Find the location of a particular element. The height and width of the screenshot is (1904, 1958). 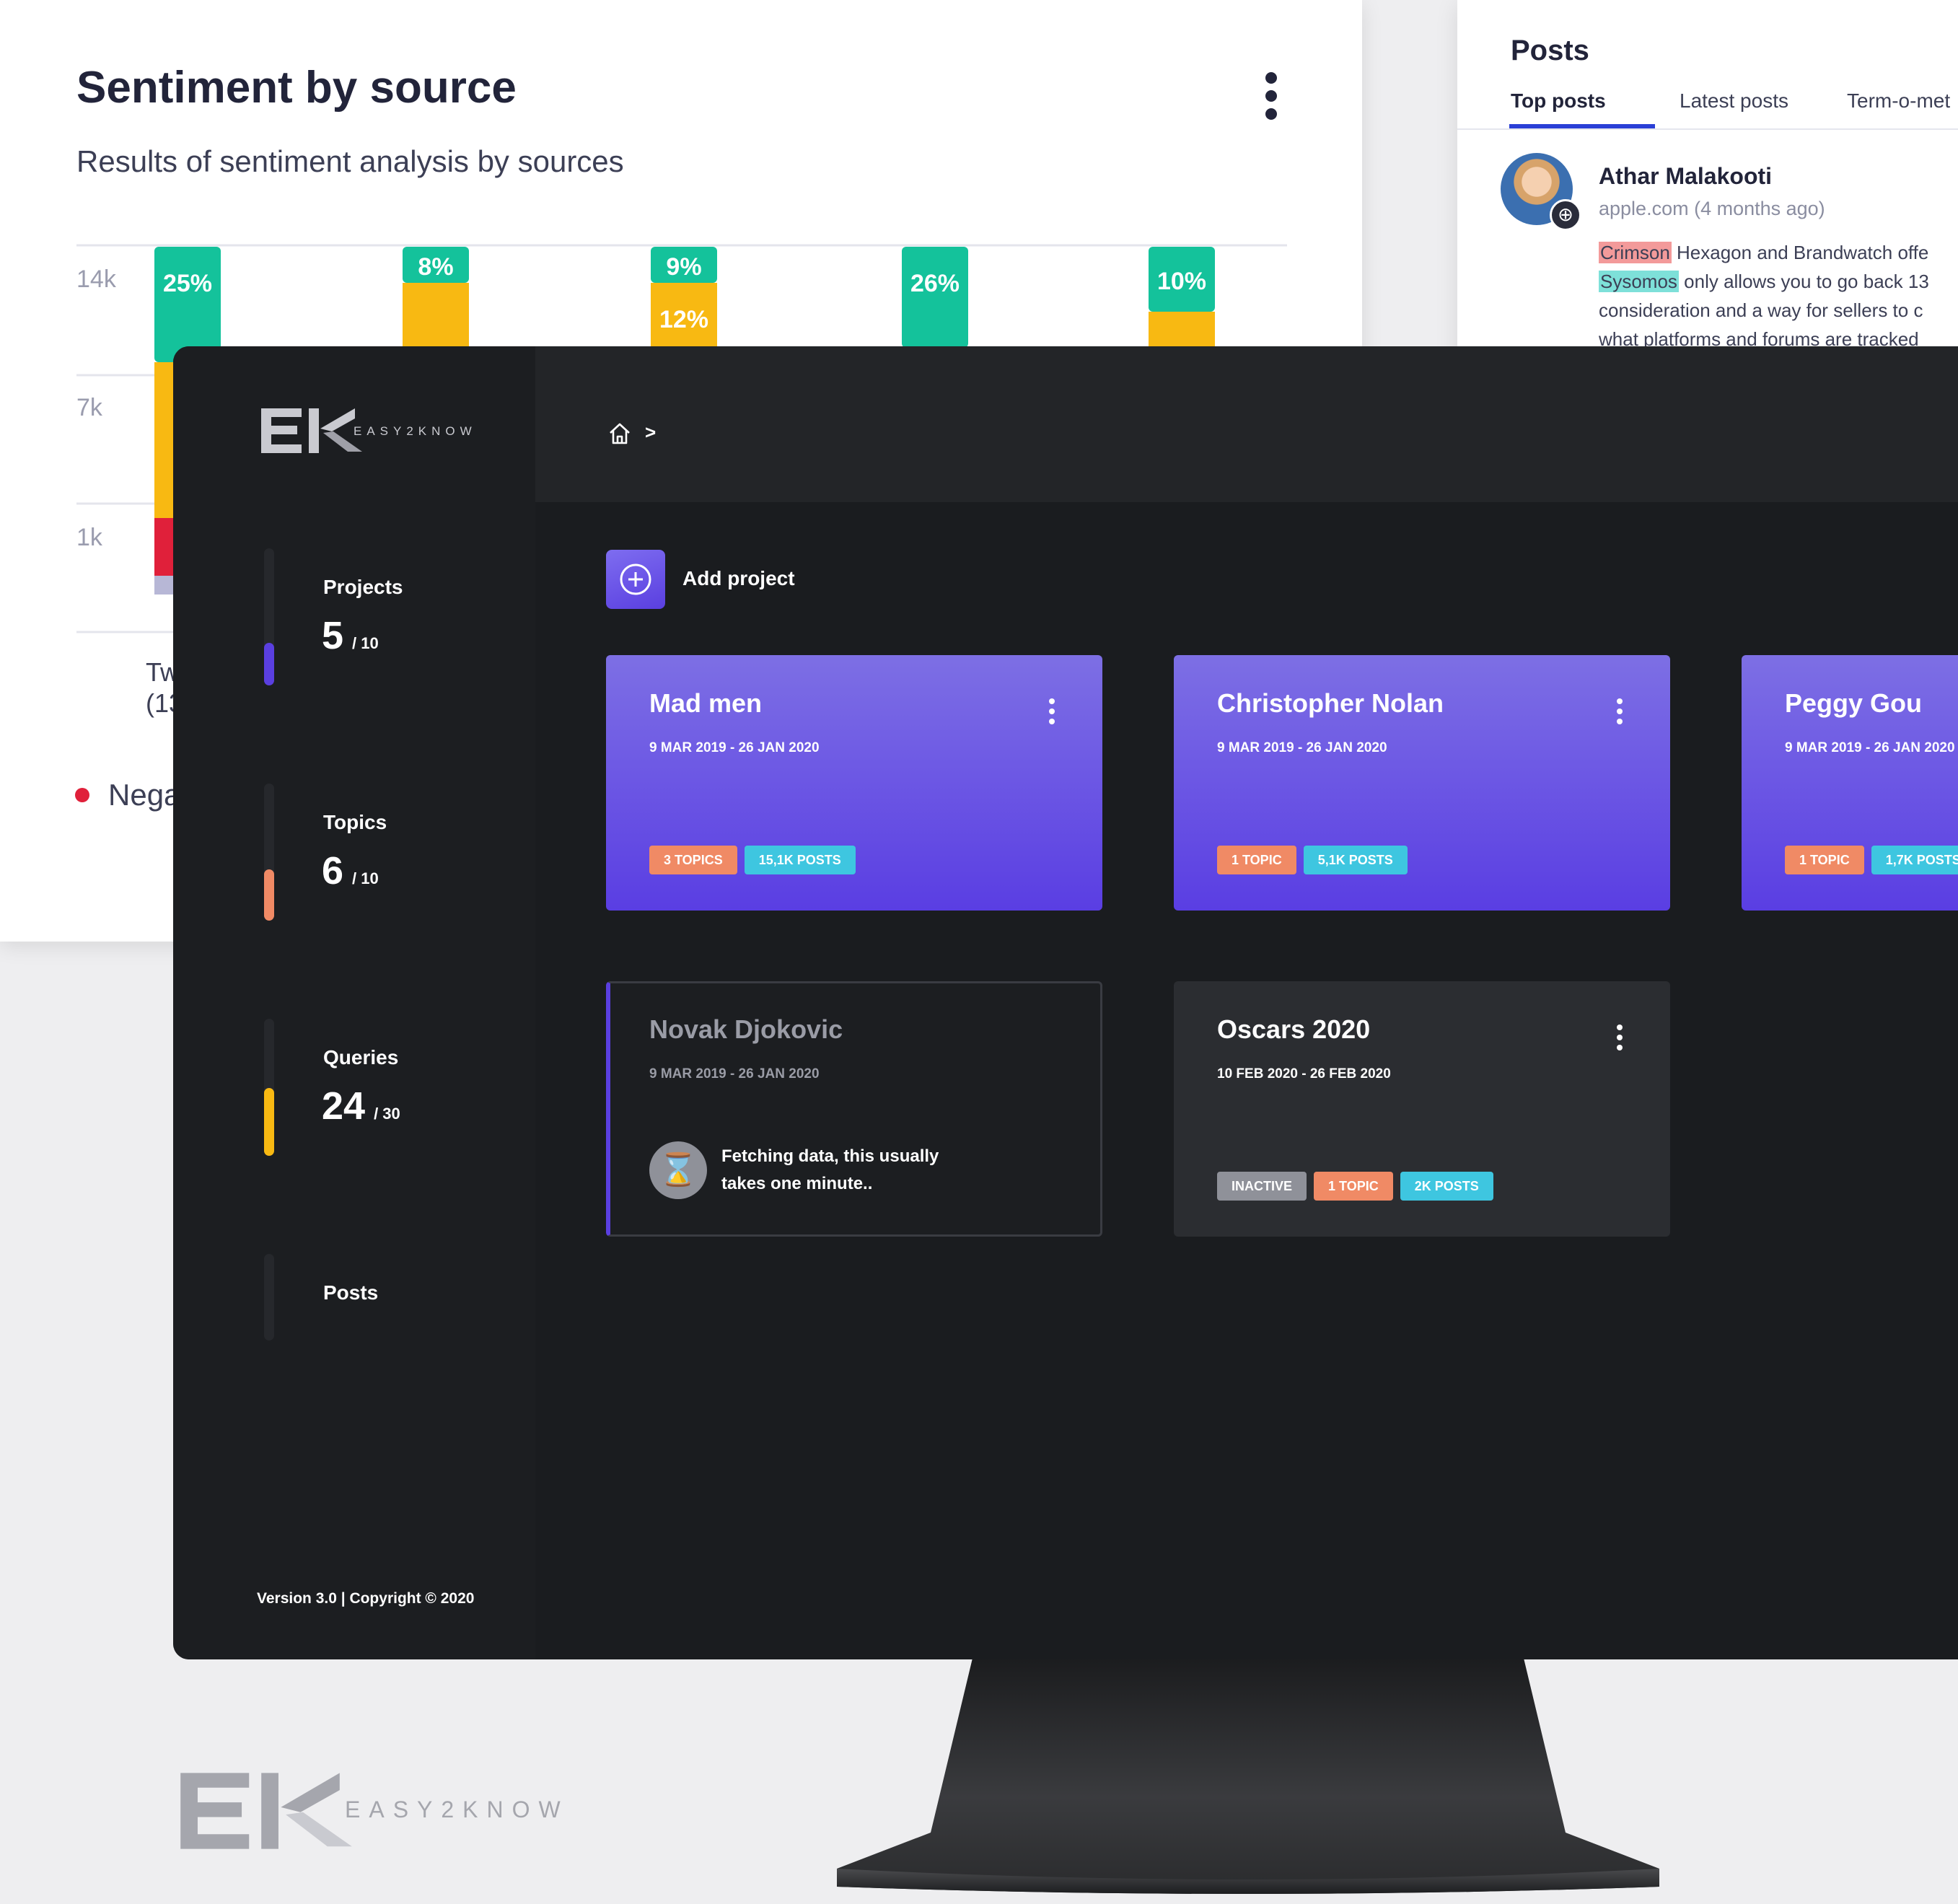

app-logo-text: EASY2KNOW is located at coordinates (416, 431).